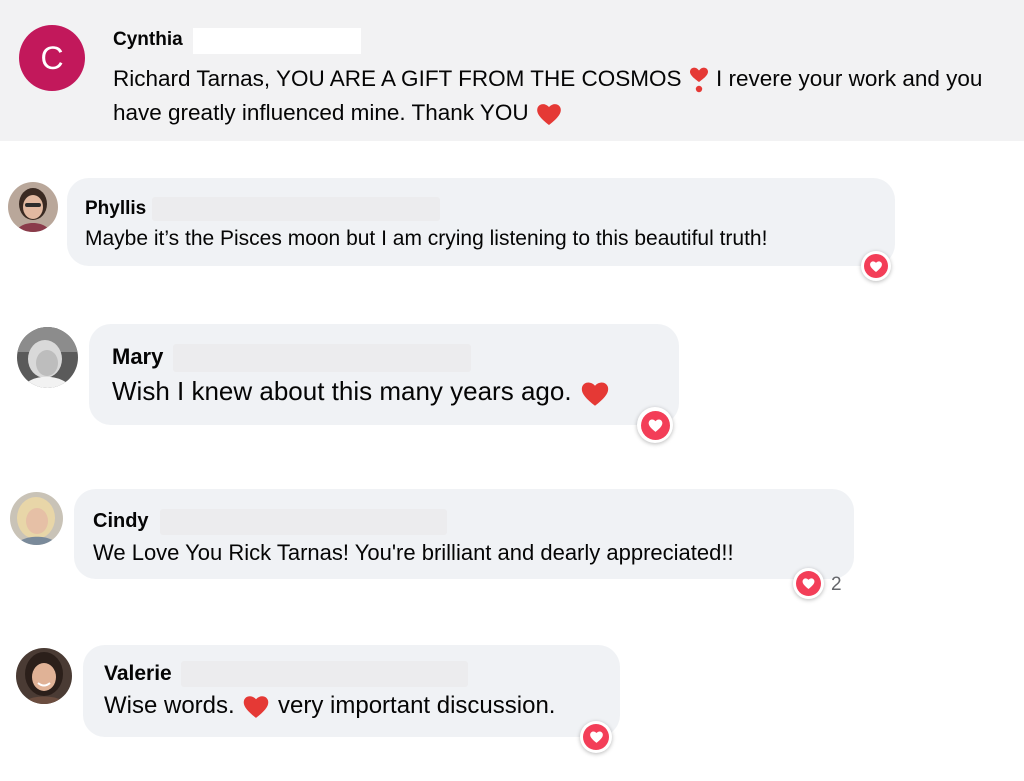  Describe the element at coordinates (413, 705) in the screenshot. I see `comment-text-part: very important discussion.` at that location.